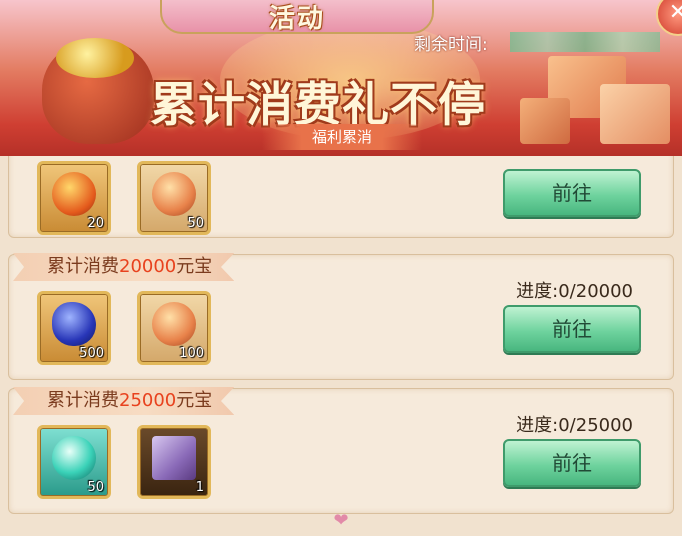  I want to click on tier-ribbon: 累计消费25000元宝, so click(124, 401).